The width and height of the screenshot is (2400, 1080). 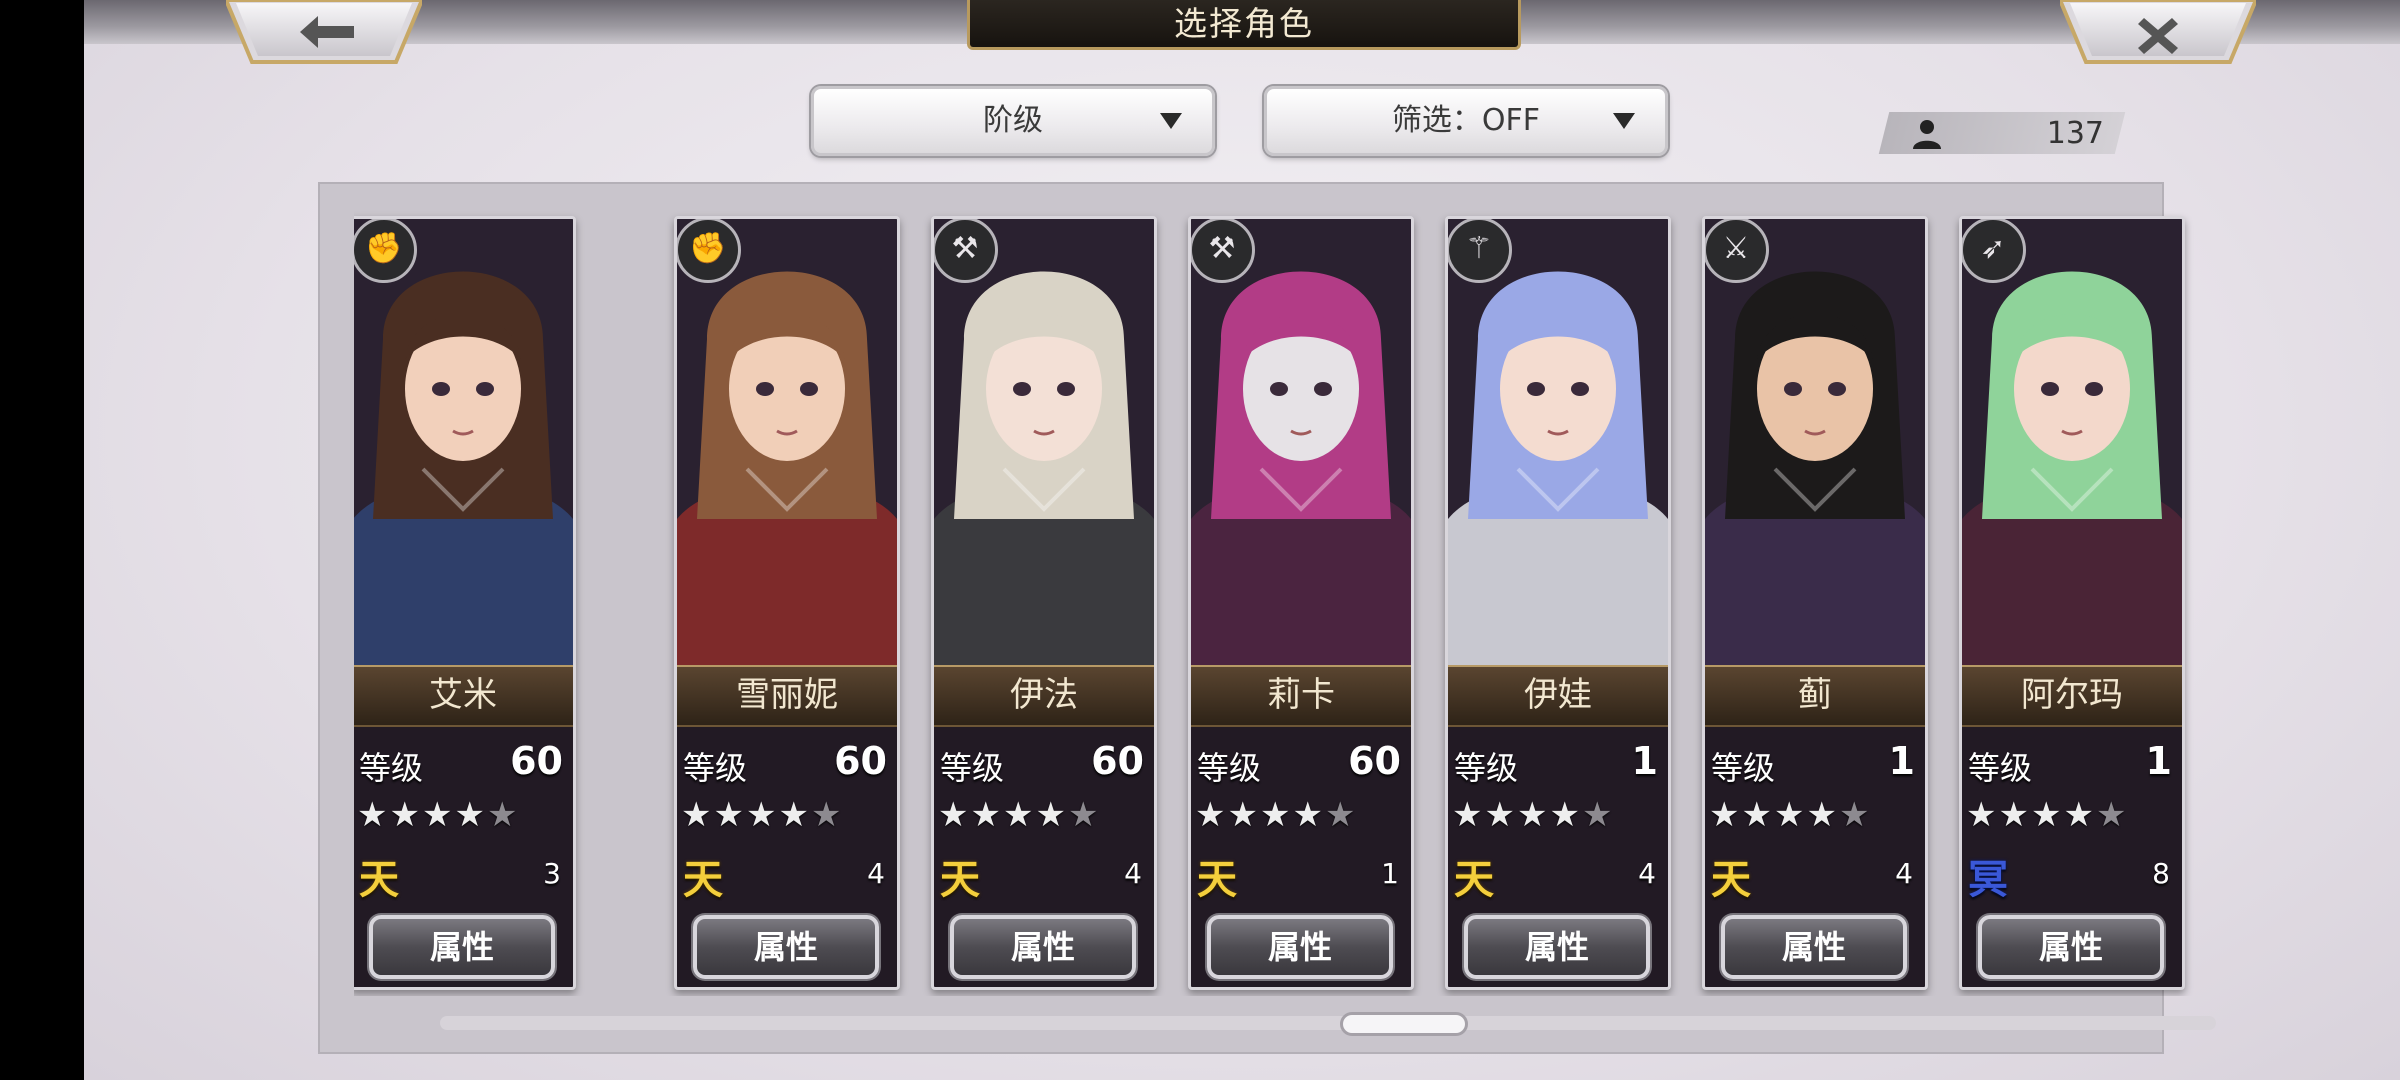 What do you see at coordinates (552, 873) in the screenshot?
I see `rank-number: 3` at bounding box center [552, 873].